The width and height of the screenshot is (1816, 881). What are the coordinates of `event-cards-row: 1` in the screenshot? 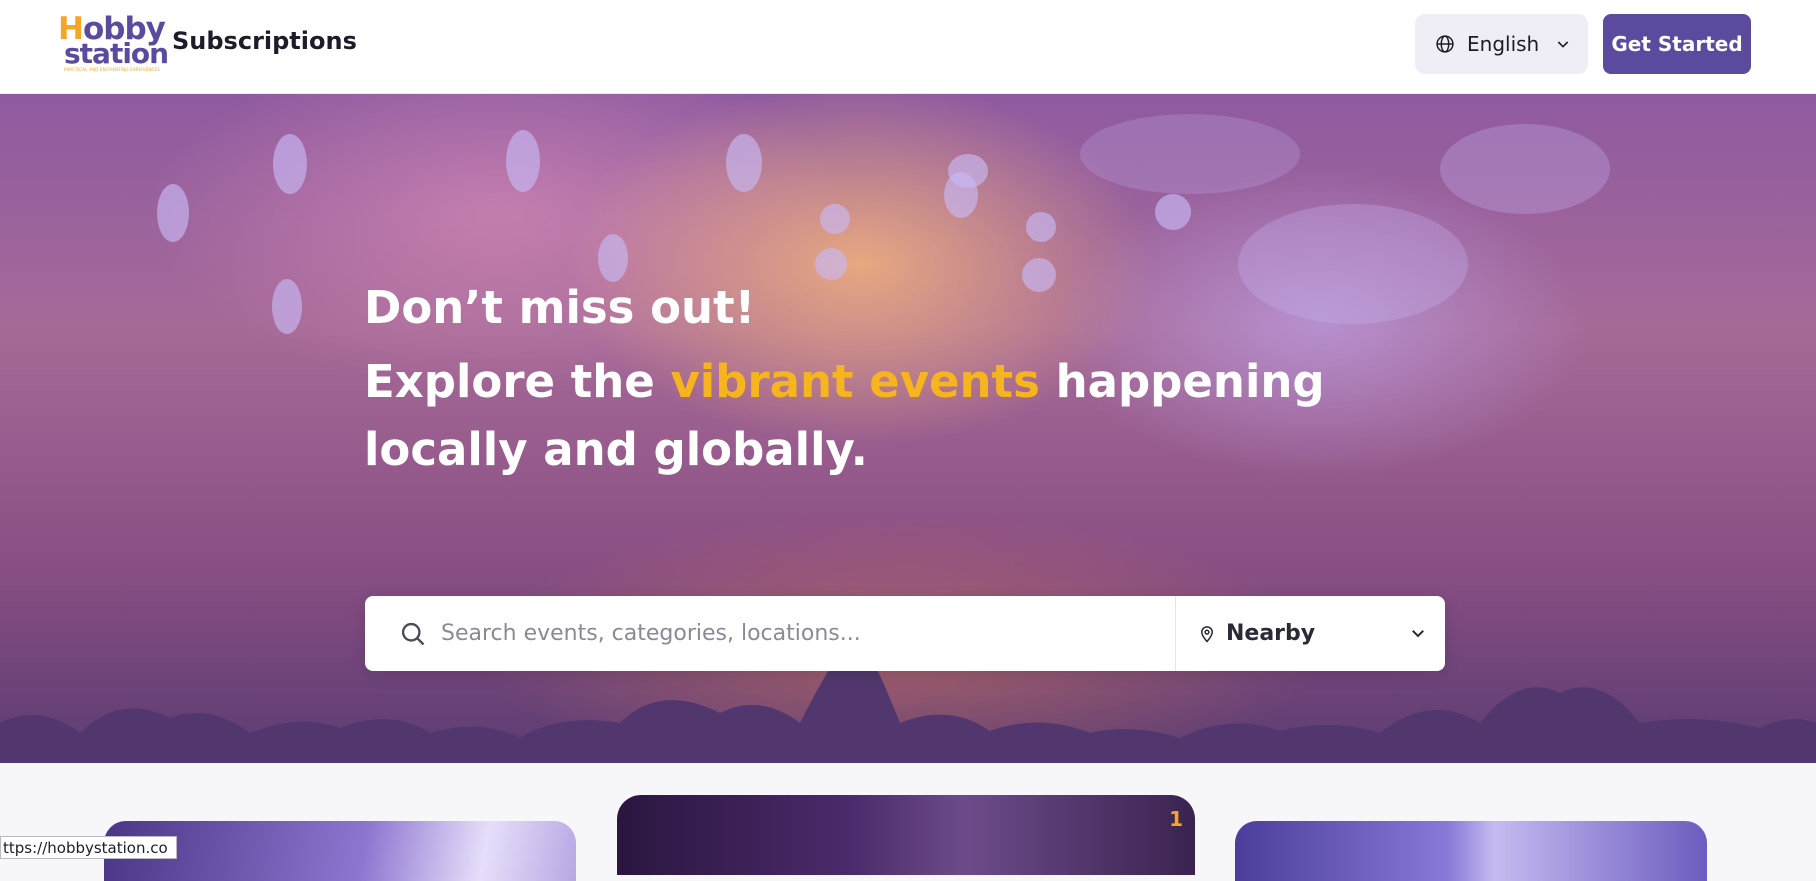 It's located at (908, 822).